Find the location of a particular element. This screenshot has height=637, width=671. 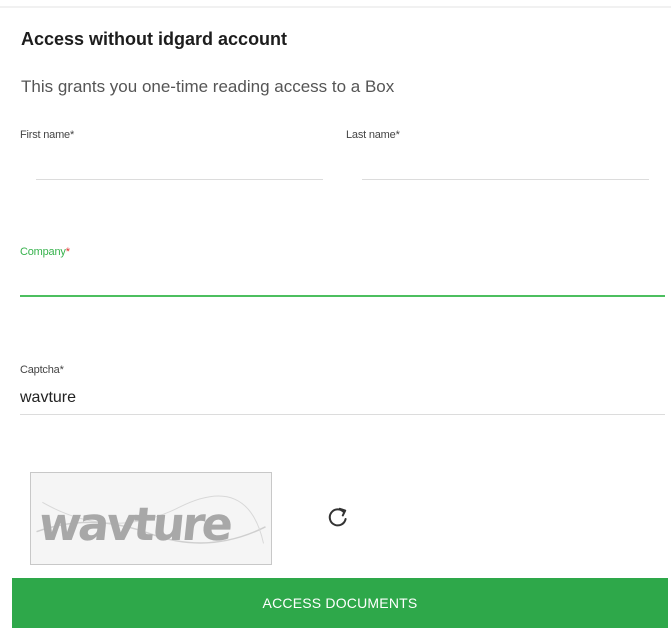

first-name-underline is located at coordinates (179, 179).